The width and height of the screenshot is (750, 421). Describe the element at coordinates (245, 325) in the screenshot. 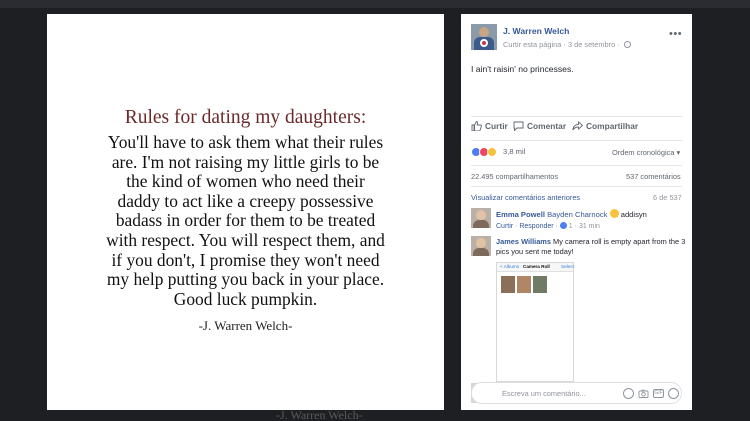

I see `photo-signature: -J. Warren Welch-` at that location.